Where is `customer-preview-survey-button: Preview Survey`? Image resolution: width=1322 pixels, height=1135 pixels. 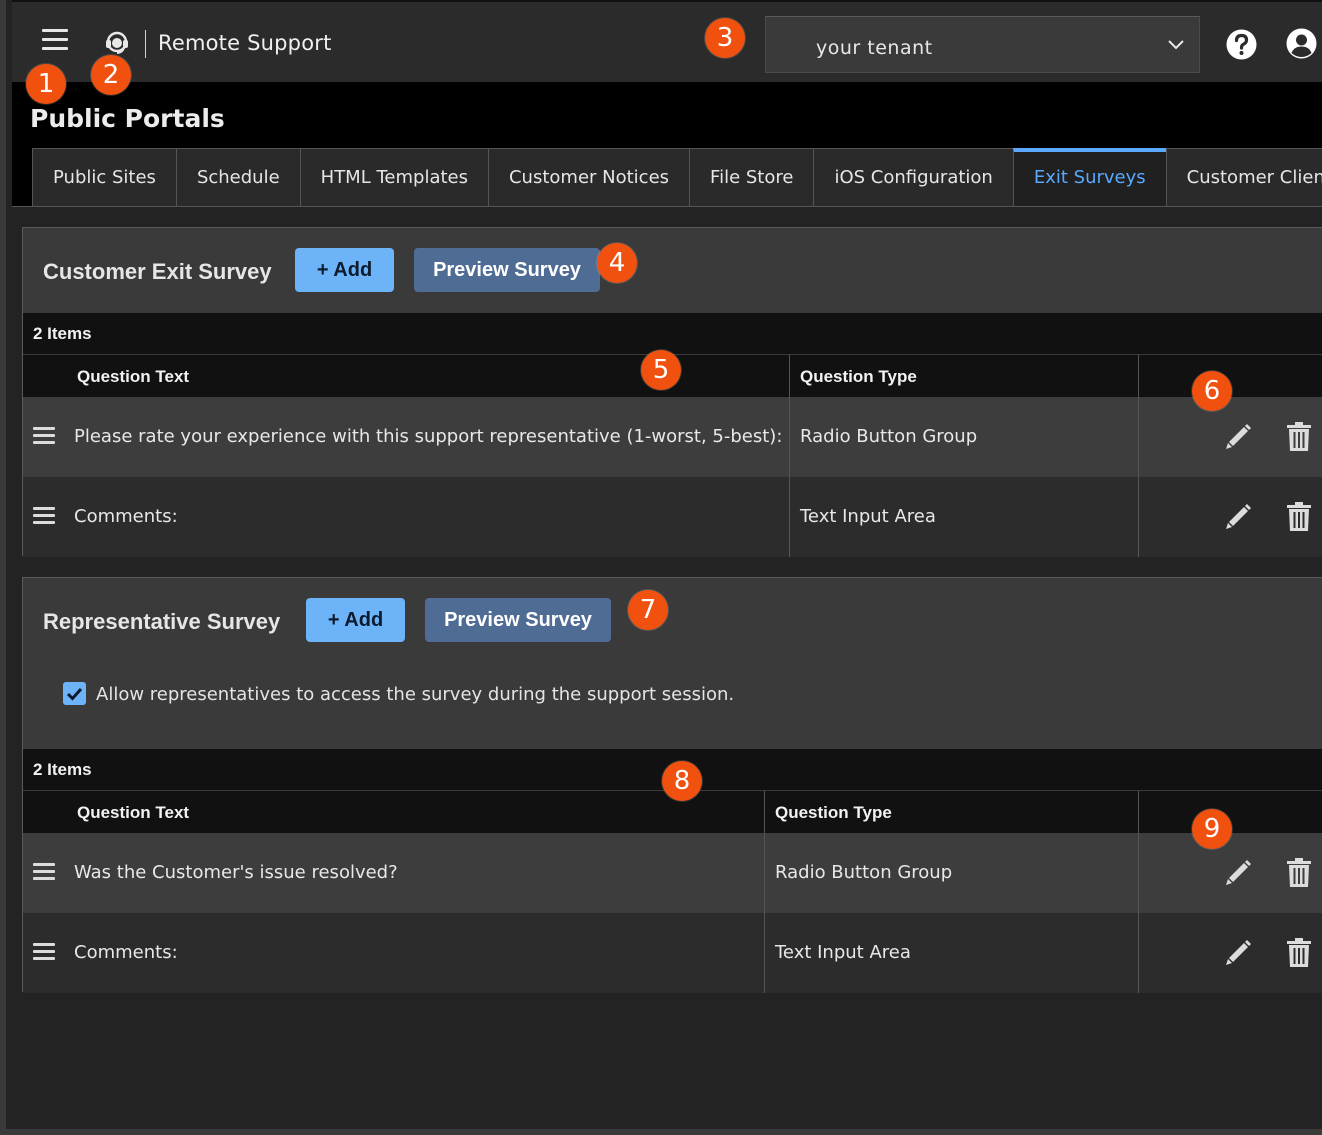 customer-preview-survey-button: Preview Survey is located at coordinates (507, 270).